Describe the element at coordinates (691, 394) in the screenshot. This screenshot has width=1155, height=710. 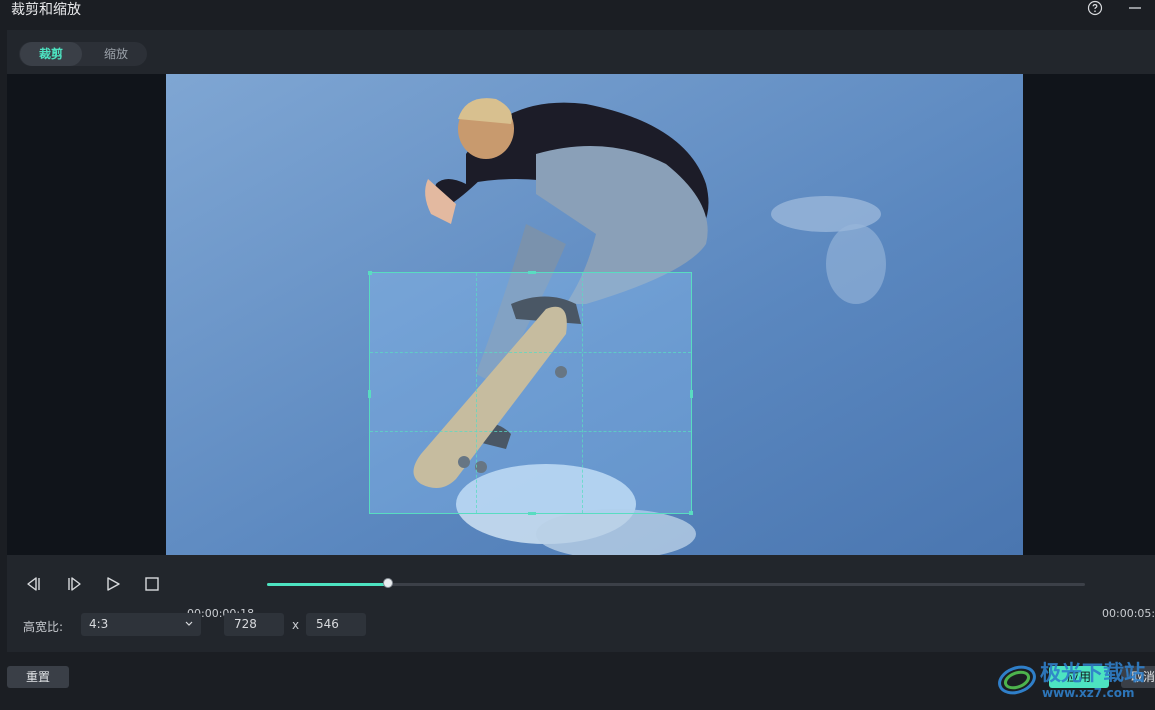
I see `crop-handle-right` at that location.